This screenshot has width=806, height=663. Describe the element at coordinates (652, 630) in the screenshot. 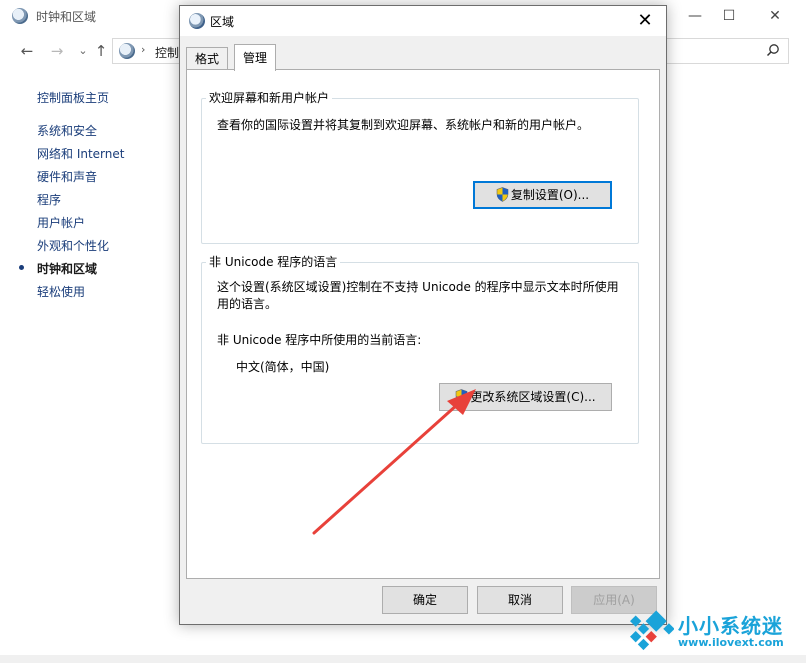

I see `watermark-logo-icon` at that location.